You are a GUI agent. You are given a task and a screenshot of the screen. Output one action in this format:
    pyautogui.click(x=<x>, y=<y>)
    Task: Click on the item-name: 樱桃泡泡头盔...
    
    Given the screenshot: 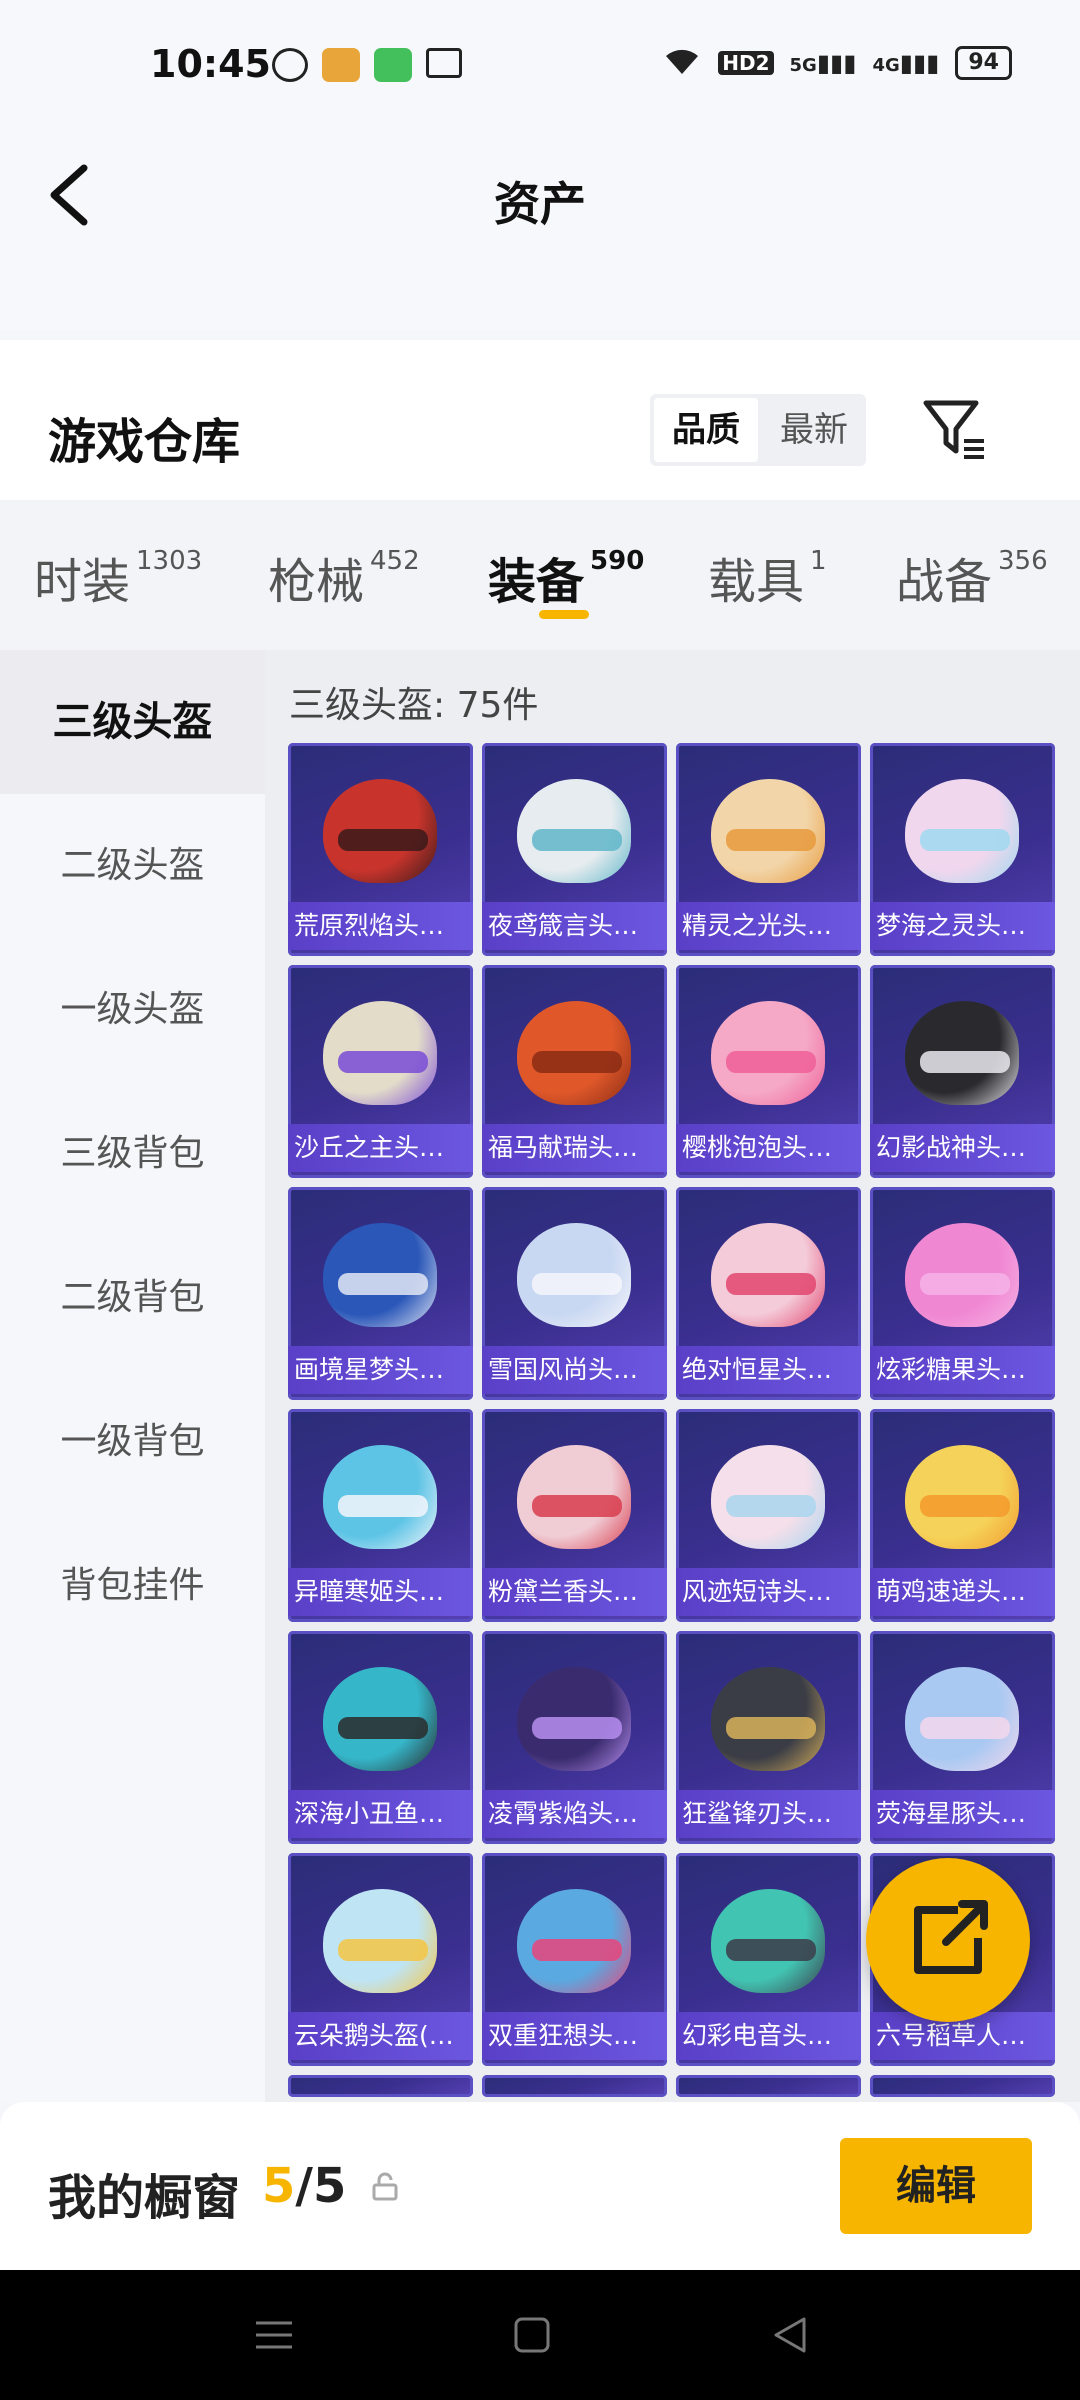 What is the action you would take?
    pyautogui.click(x=768, y=1148)
    